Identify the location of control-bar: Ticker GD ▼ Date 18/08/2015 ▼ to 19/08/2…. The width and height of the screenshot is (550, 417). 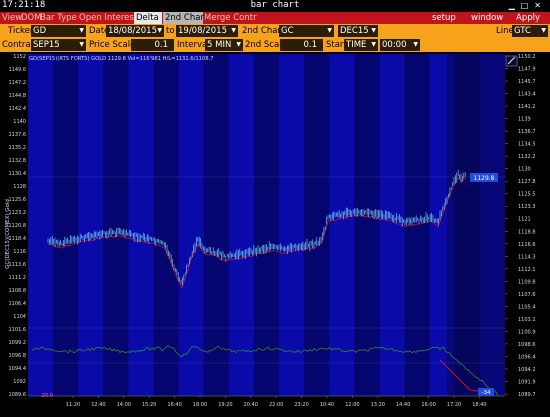
(275, 39).